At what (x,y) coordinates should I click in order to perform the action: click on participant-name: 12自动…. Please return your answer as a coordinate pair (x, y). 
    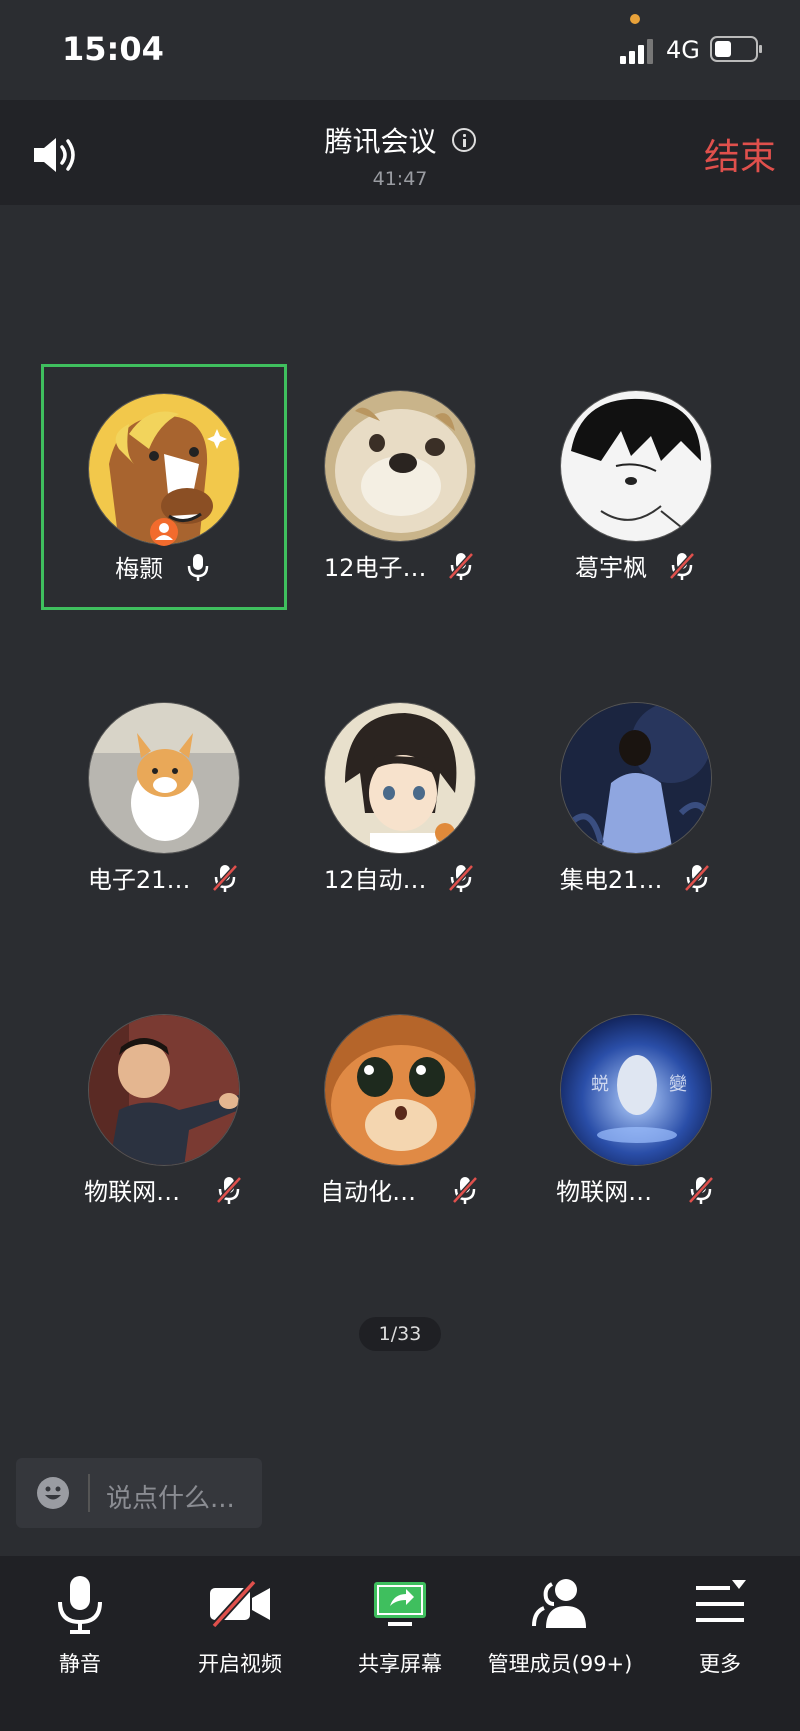
    Looking at the image, I should click on (375, 880).